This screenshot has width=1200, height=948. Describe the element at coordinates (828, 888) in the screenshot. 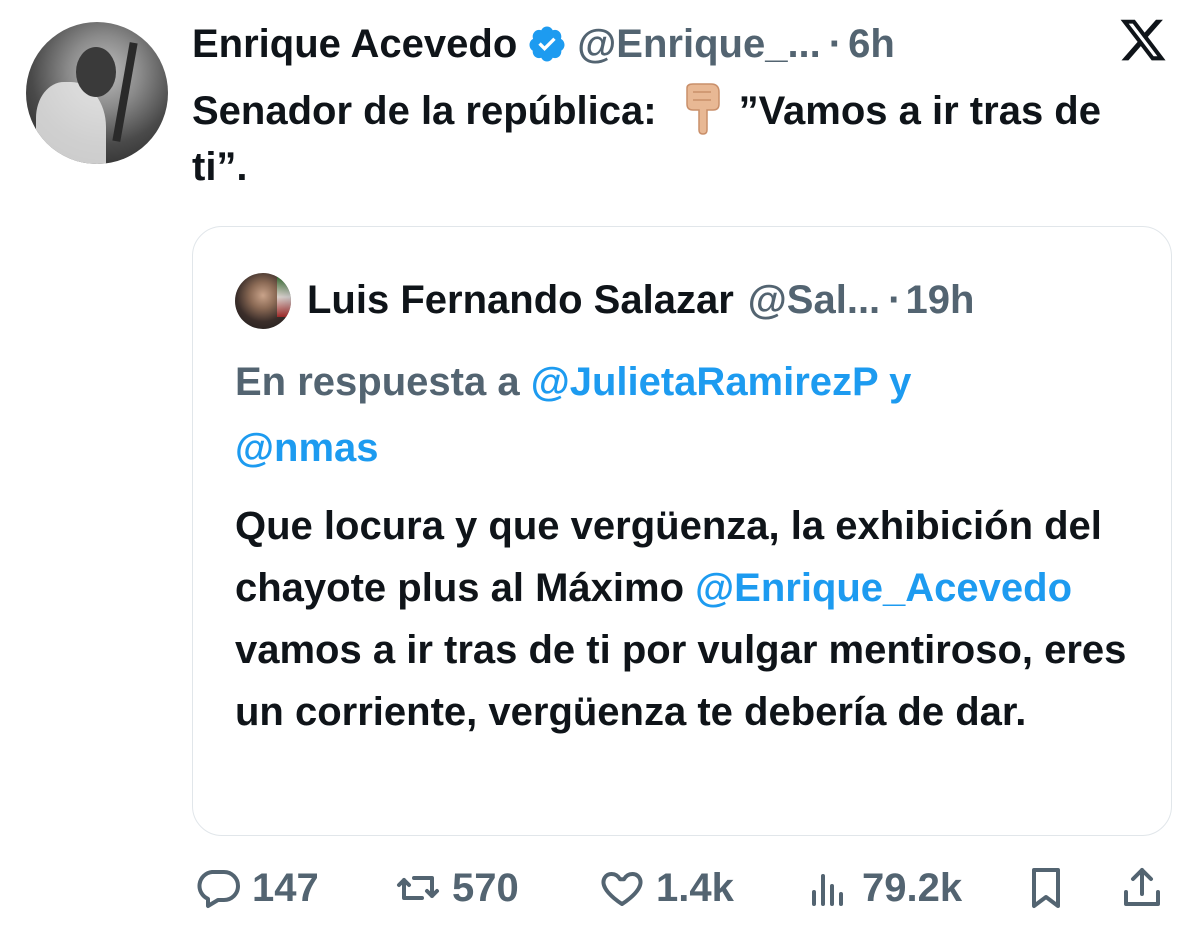

I see `views-chart-icon` at that location.